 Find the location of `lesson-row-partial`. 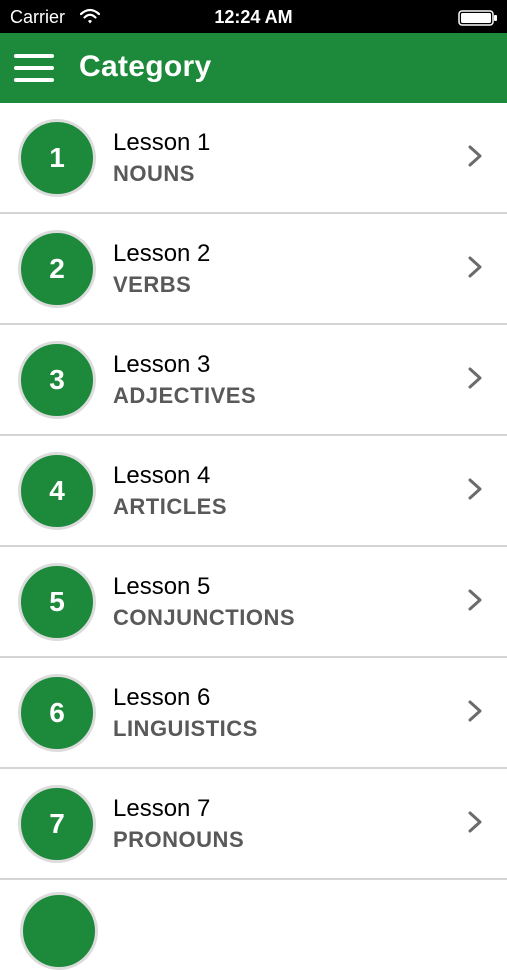

lesson-row-partial is located at coordinates (253, 925).